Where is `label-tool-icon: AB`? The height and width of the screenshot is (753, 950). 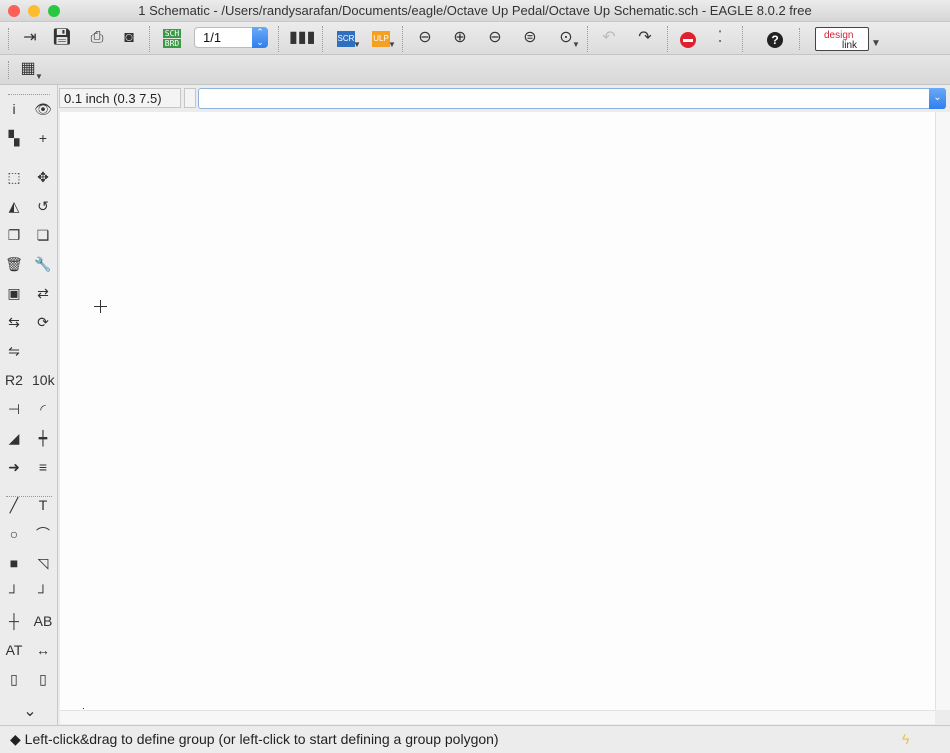 label-tool-icon: AB is located at coordinates (43, 621).